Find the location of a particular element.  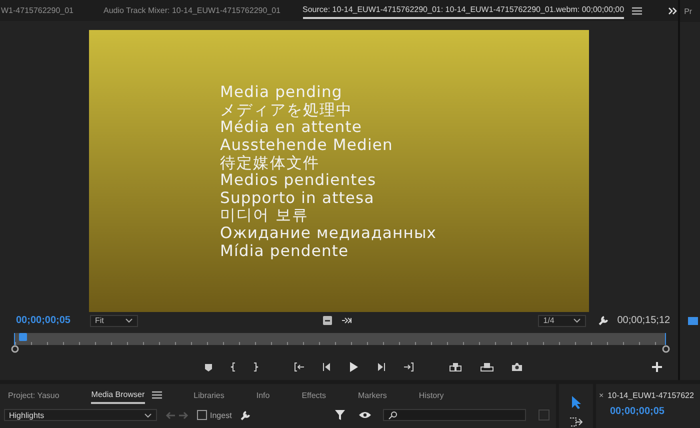

fast-forward-icon is located at coordinates (348, 320).